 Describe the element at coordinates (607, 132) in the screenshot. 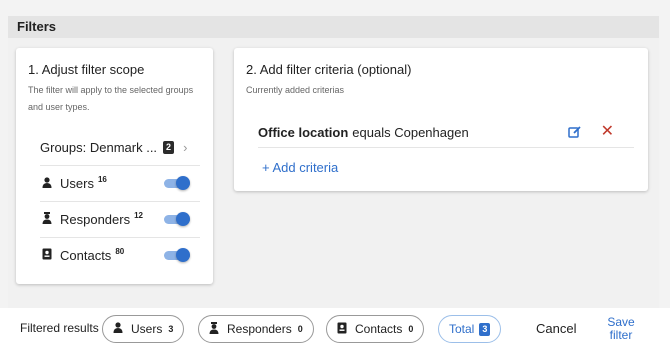

I see `delete-icon: ✕` at that location.